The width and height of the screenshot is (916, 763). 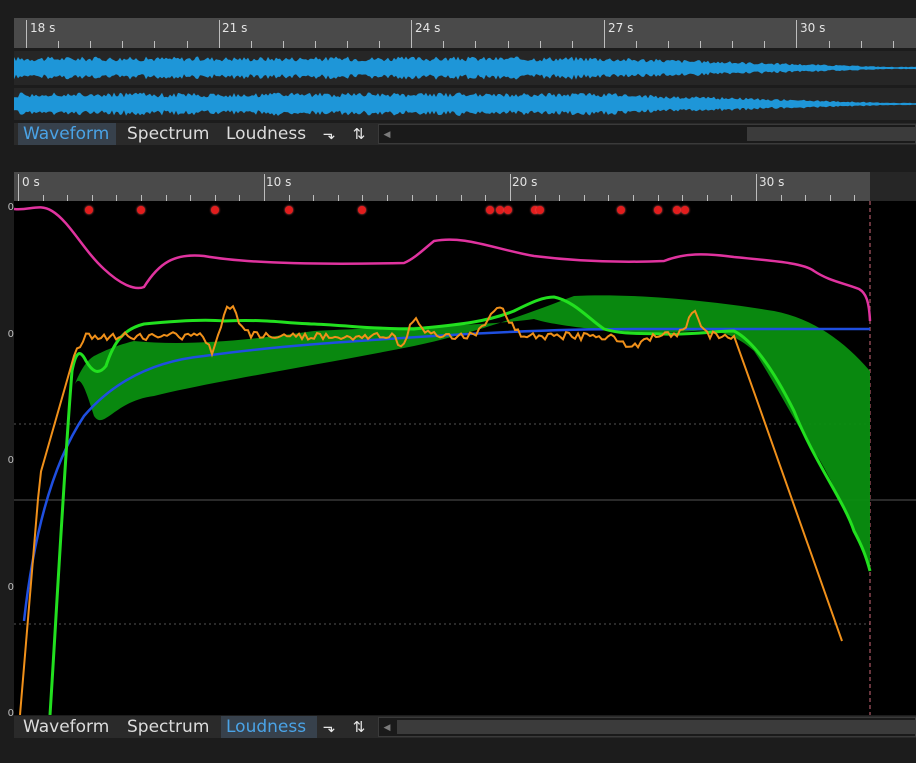 I want to click on top-view-tabbar: Waveform Spectrum Loudness ⬎ ⇅ ◀, so click(x=465, y=134).